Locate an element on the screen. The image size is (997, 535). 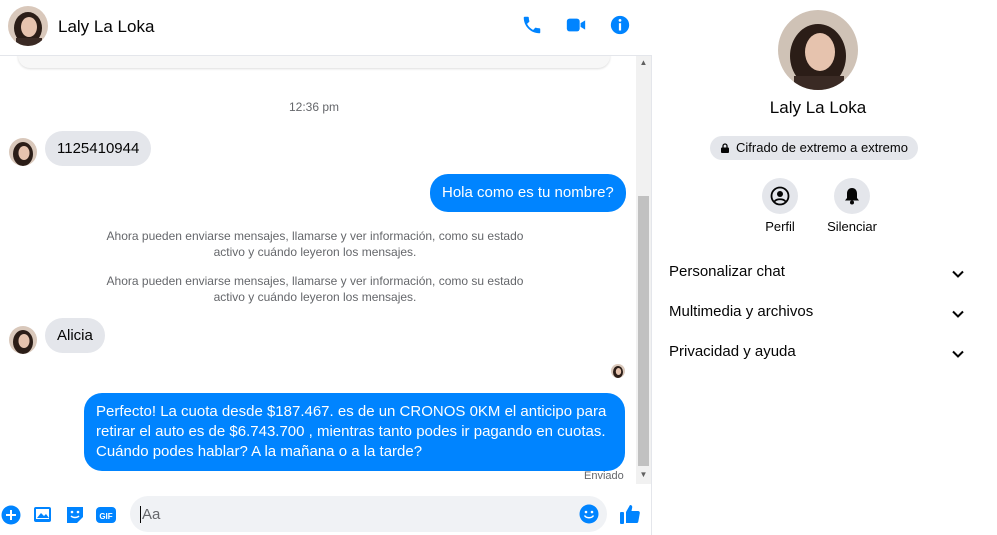
gif-icon: GIF is located at coordinates (106, 515).